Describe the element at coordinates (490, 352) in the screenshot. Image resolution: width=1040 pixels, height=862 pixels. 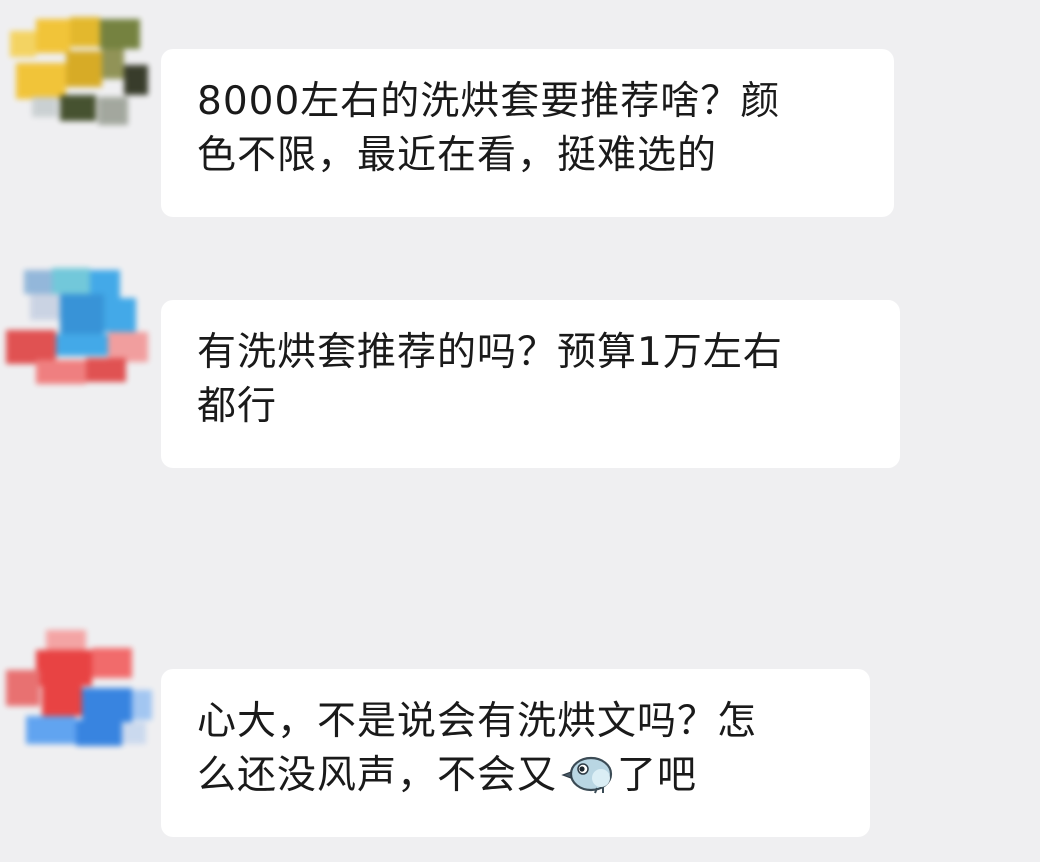
I see `message-text-line: 有洗烘套推荐的吗？预算1万左右` at that location.